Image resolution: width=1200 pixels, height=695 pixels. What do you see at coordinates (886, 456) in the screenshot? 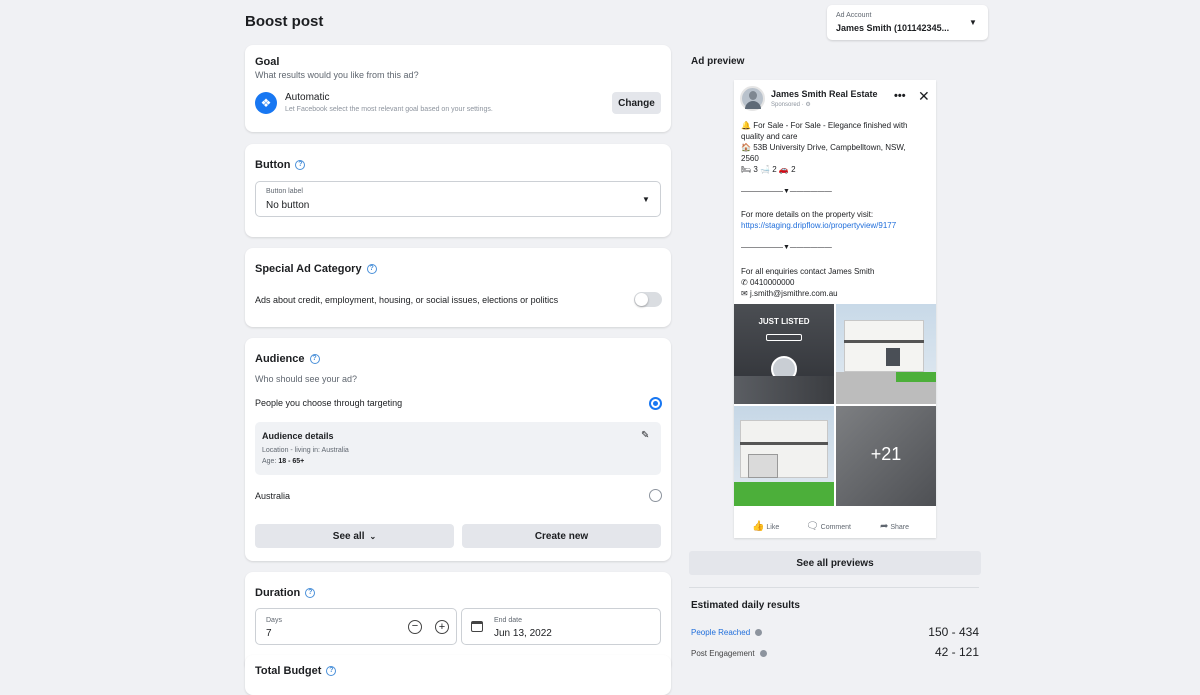
I see `more-photos-tile: +21` at bounding box center [886, 456].